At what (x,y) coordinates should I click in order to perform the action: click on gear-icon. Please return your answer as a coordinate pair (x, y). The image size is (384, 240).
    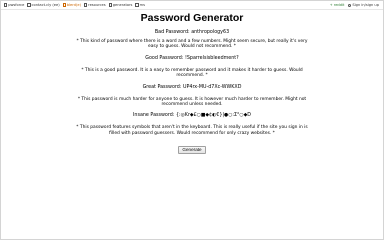
    Looking at the image, I should click on (110, 5).